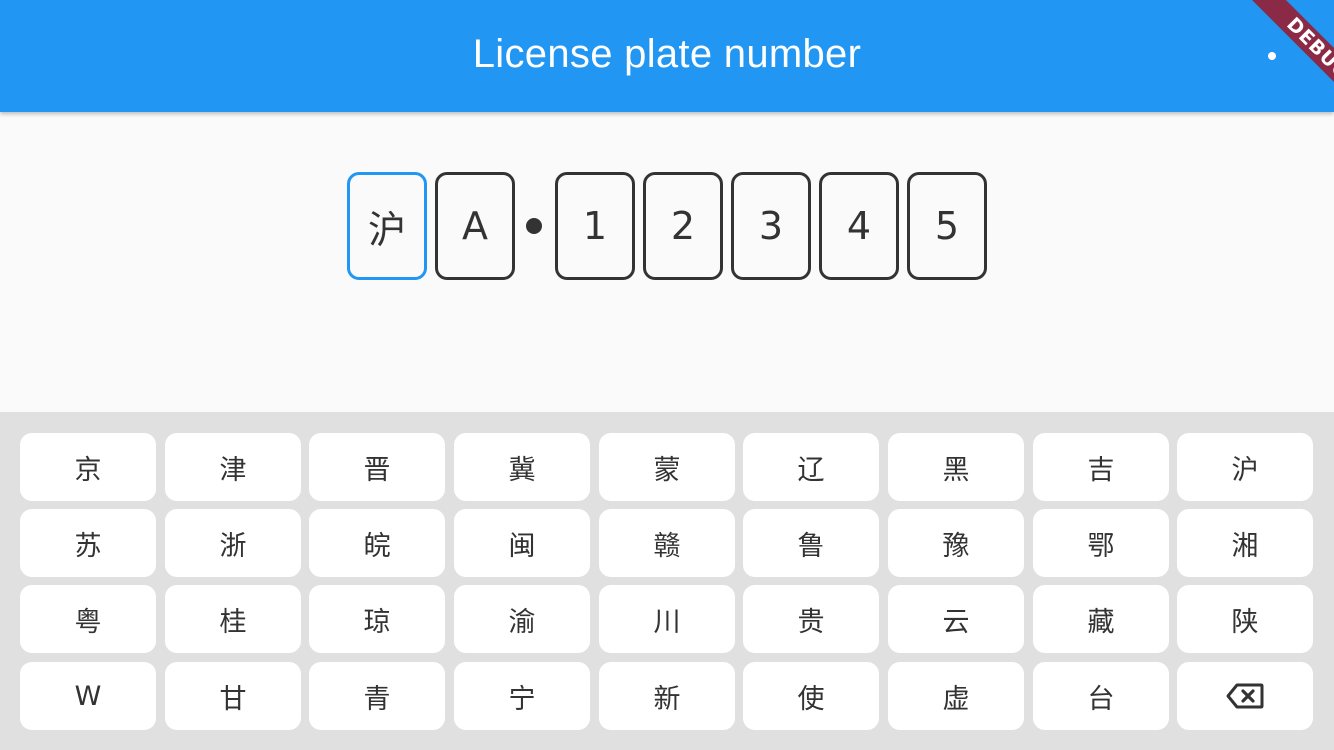 The height and width of the screenshot is (750, 1334). I want to click on backspace-icon, so click(1245, 696).